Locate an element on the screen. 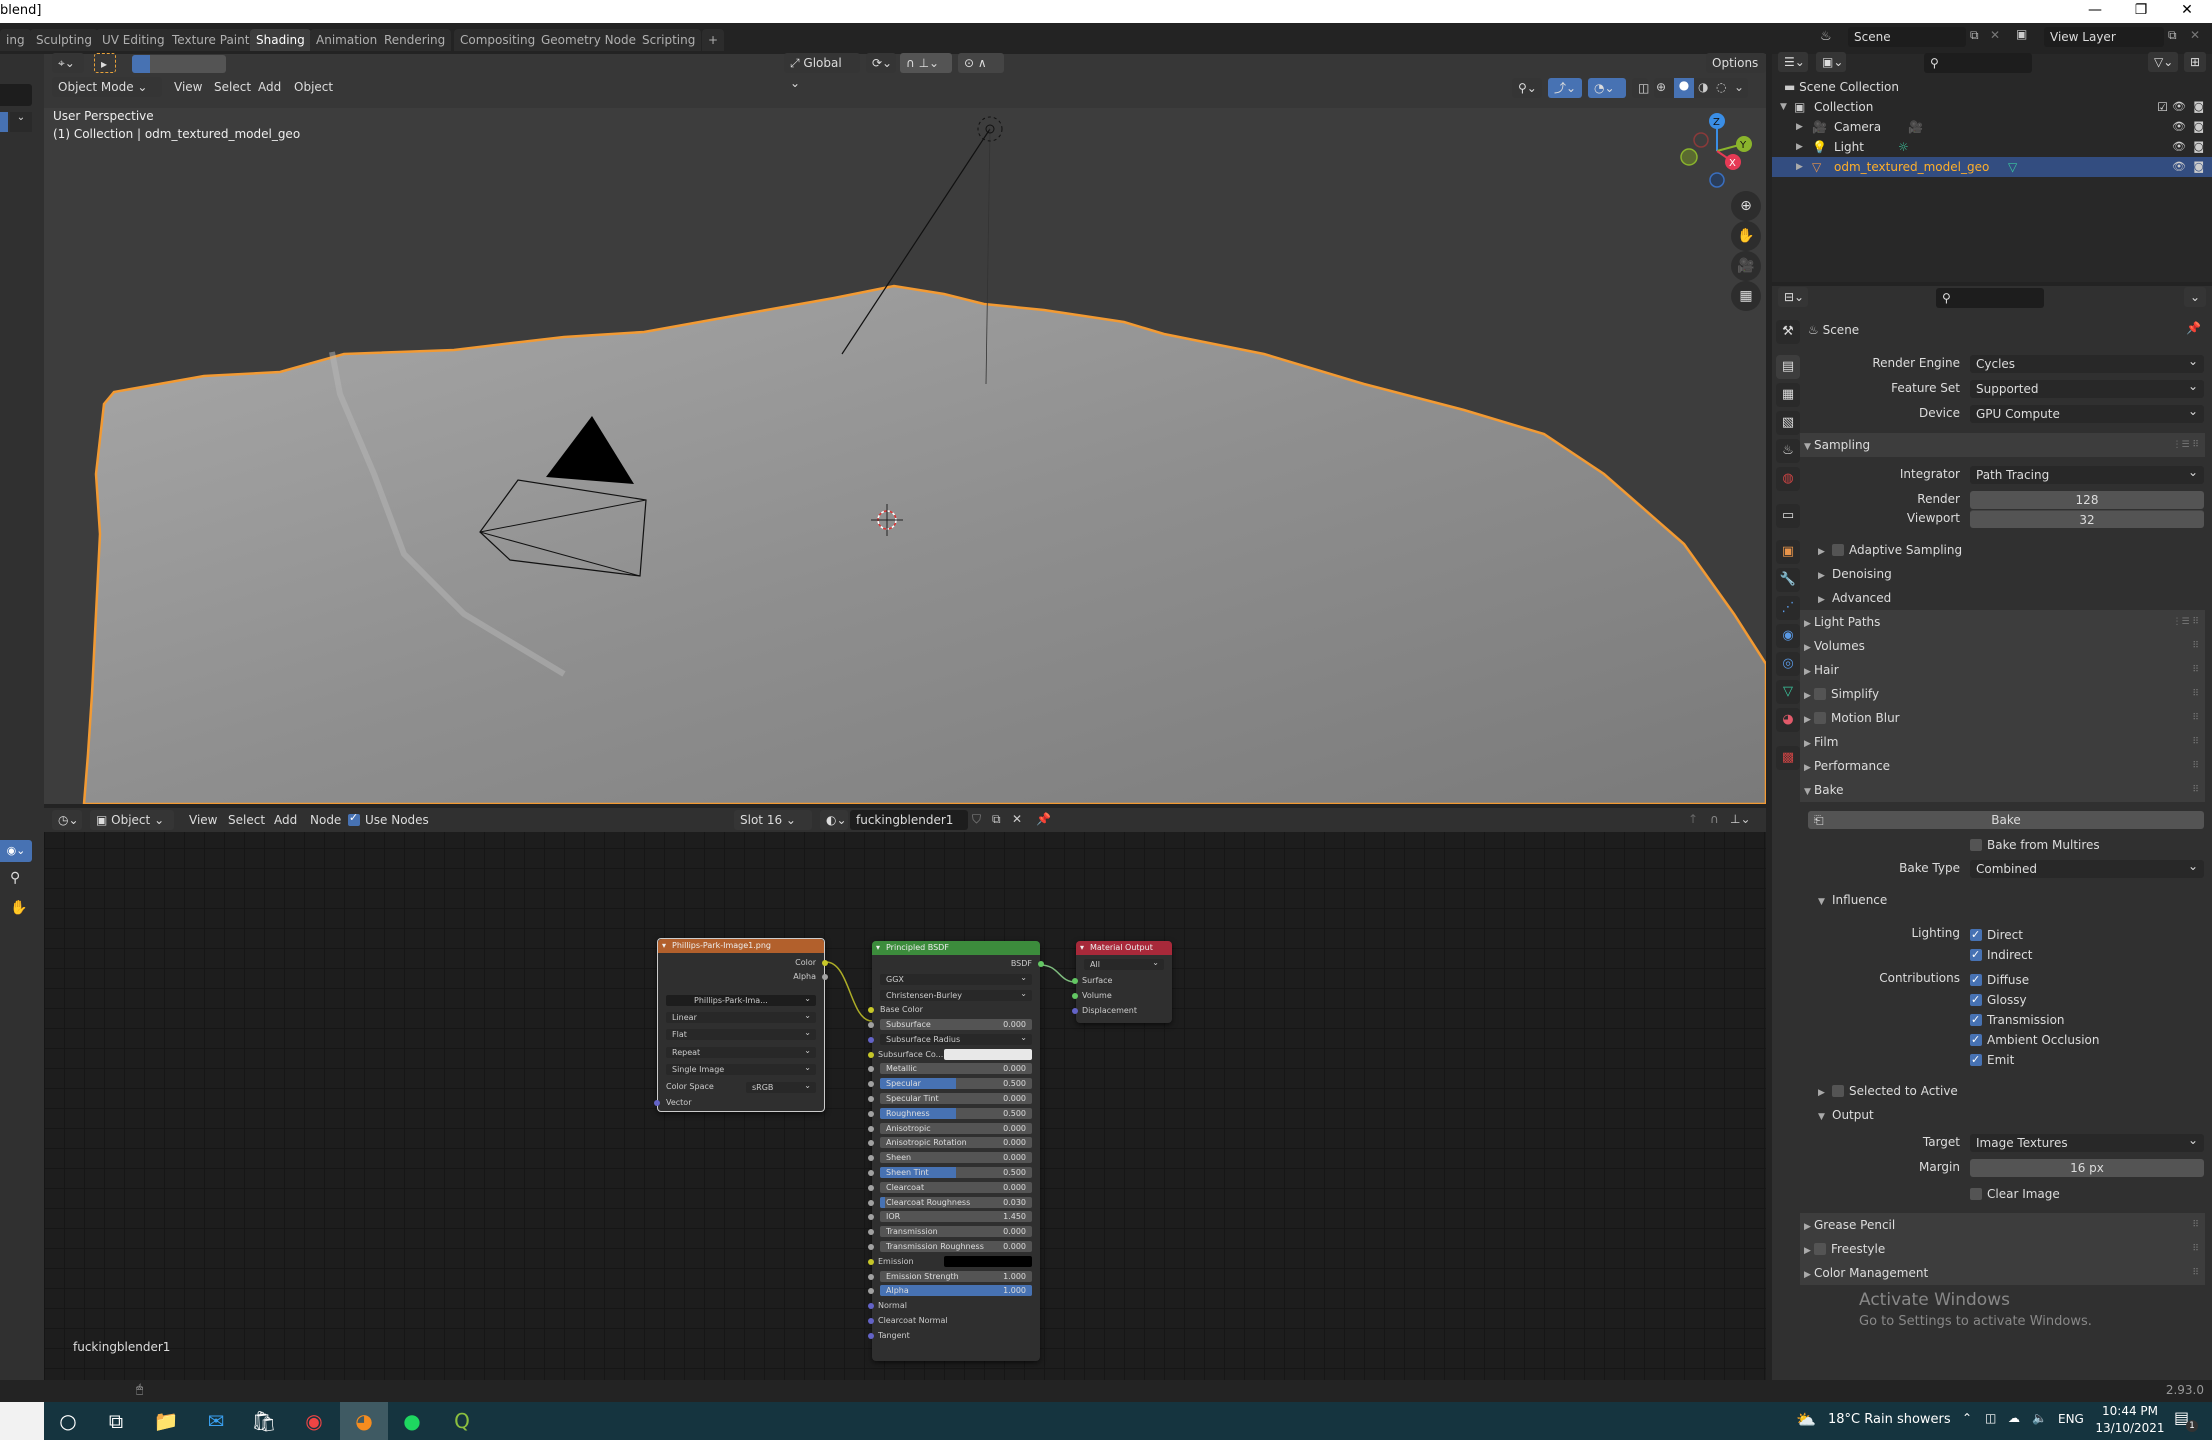 This screenshot has height=1440, width=2212. mode-dropdown: Object Mode ⌄ is located at coordinates (107, 87).